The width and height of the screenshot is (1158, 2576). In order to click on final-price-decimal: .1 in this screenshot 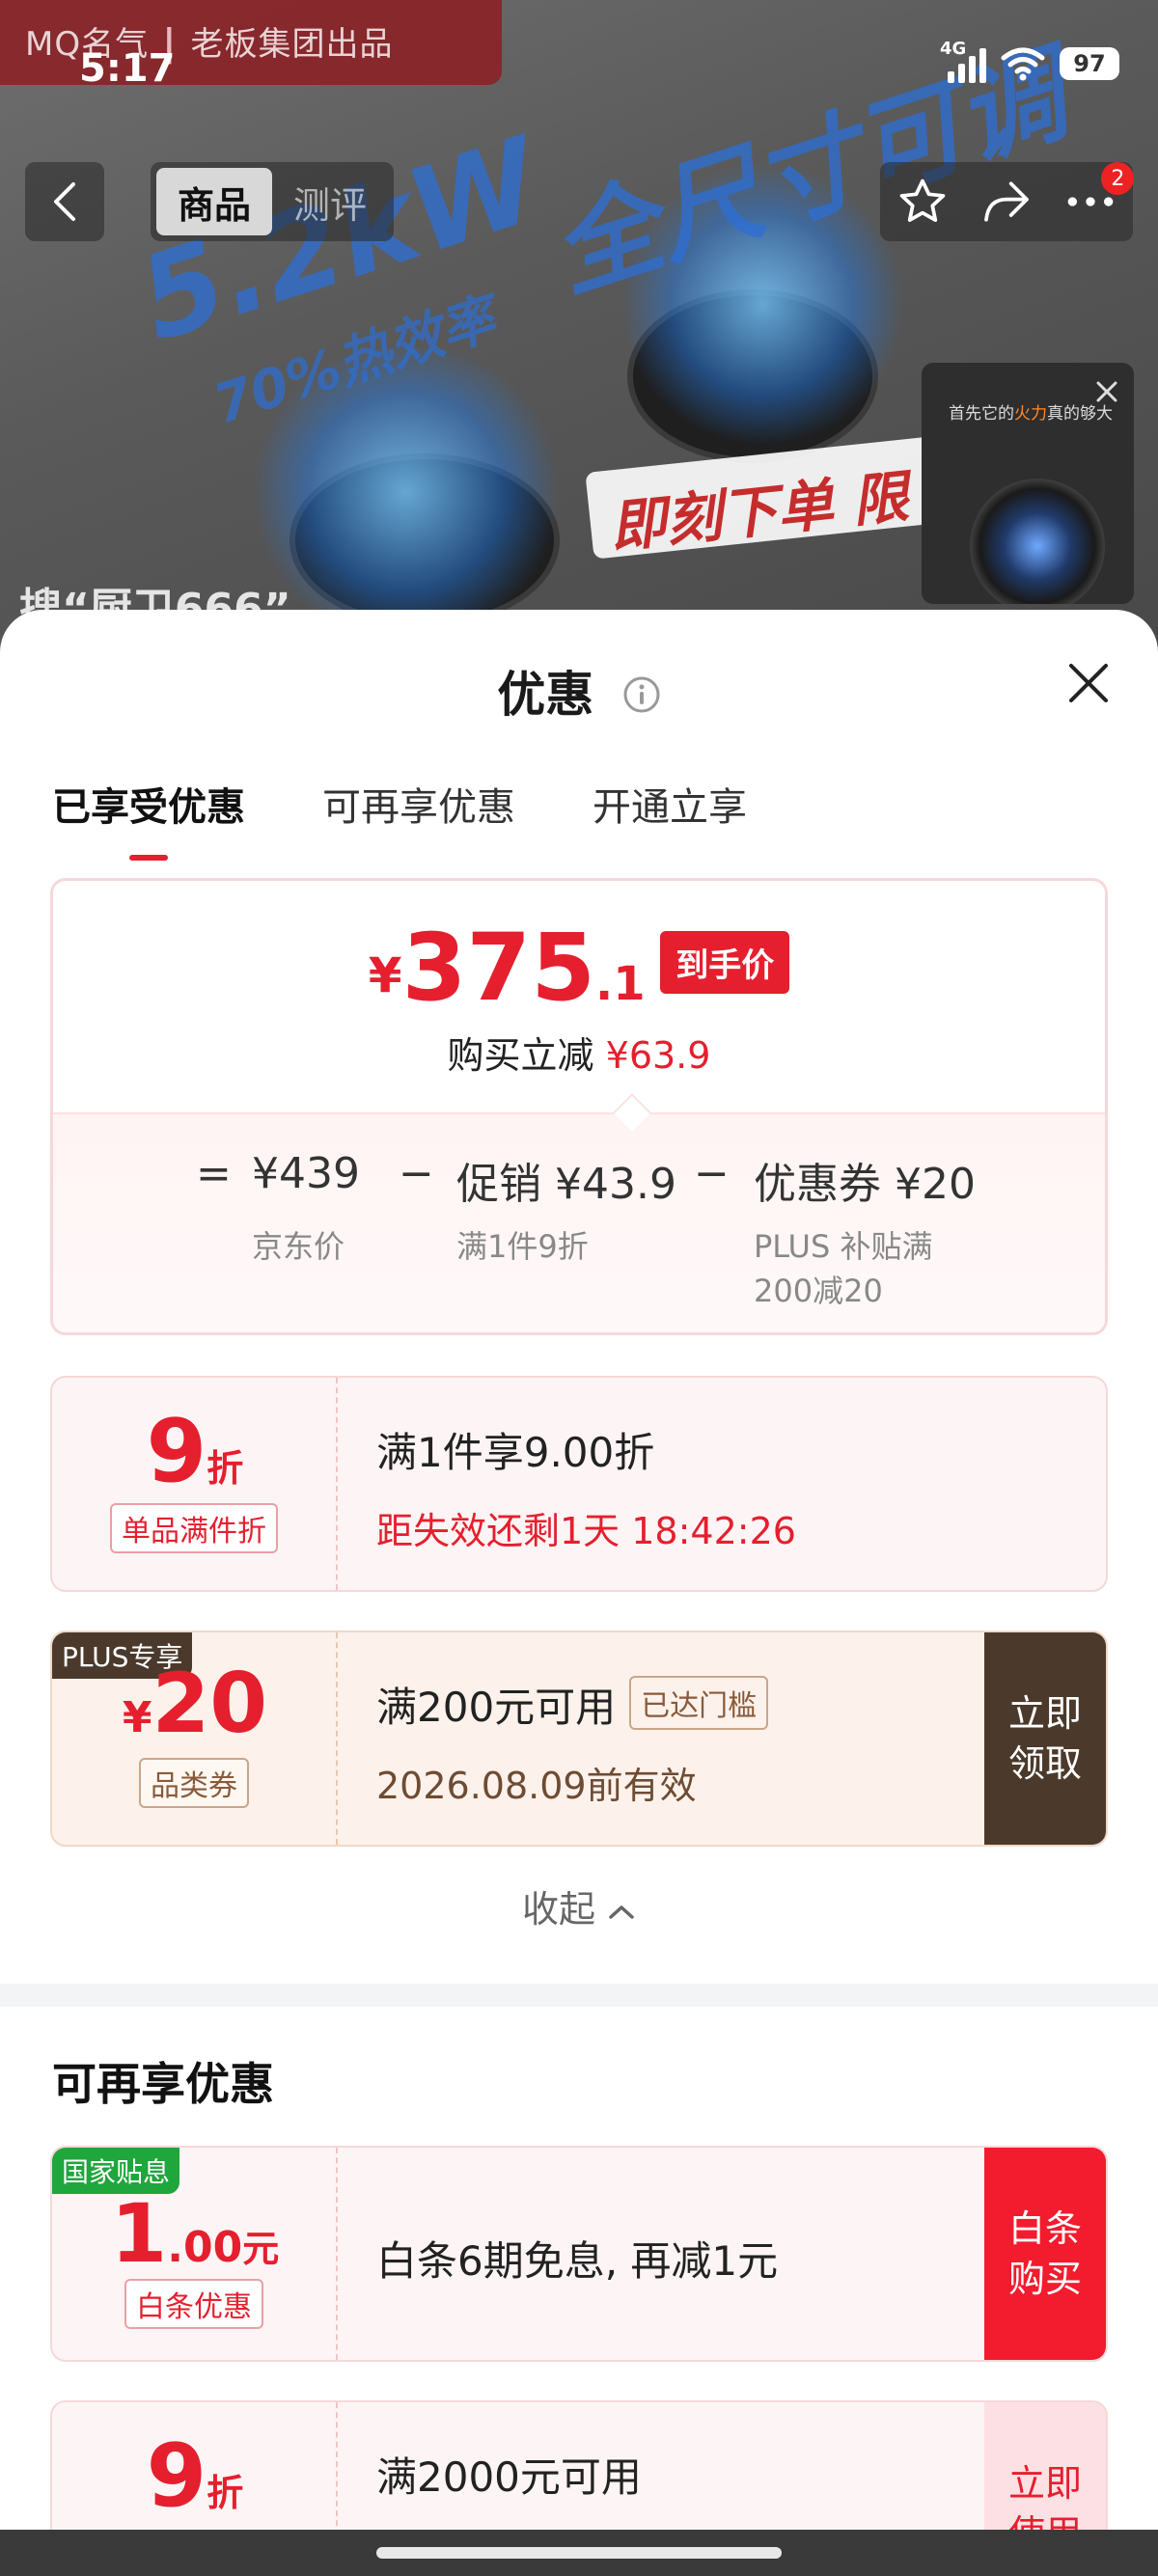, I will do `click(620, 984)`.